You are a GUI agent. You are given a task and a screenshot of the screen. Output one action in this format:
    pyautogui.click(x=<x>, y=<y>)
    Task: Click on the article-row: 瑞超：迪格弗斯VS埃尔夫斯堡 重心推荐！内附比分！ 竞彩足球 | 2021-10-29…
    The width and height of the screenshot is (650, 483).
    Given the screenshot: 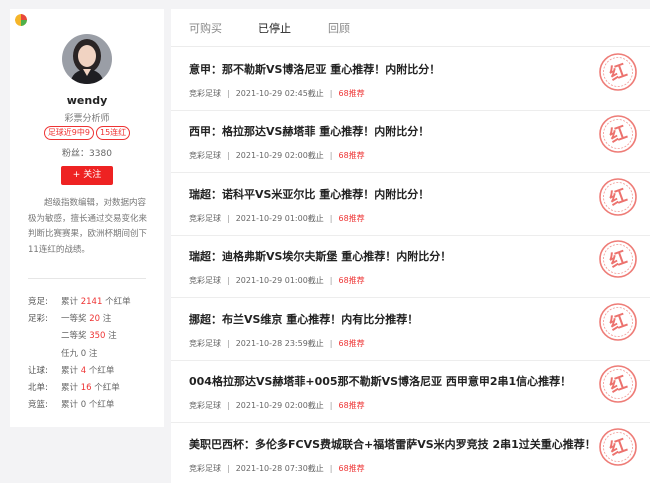 What is the action you would take?
    pyautogui.click(x=410, y=266)
    